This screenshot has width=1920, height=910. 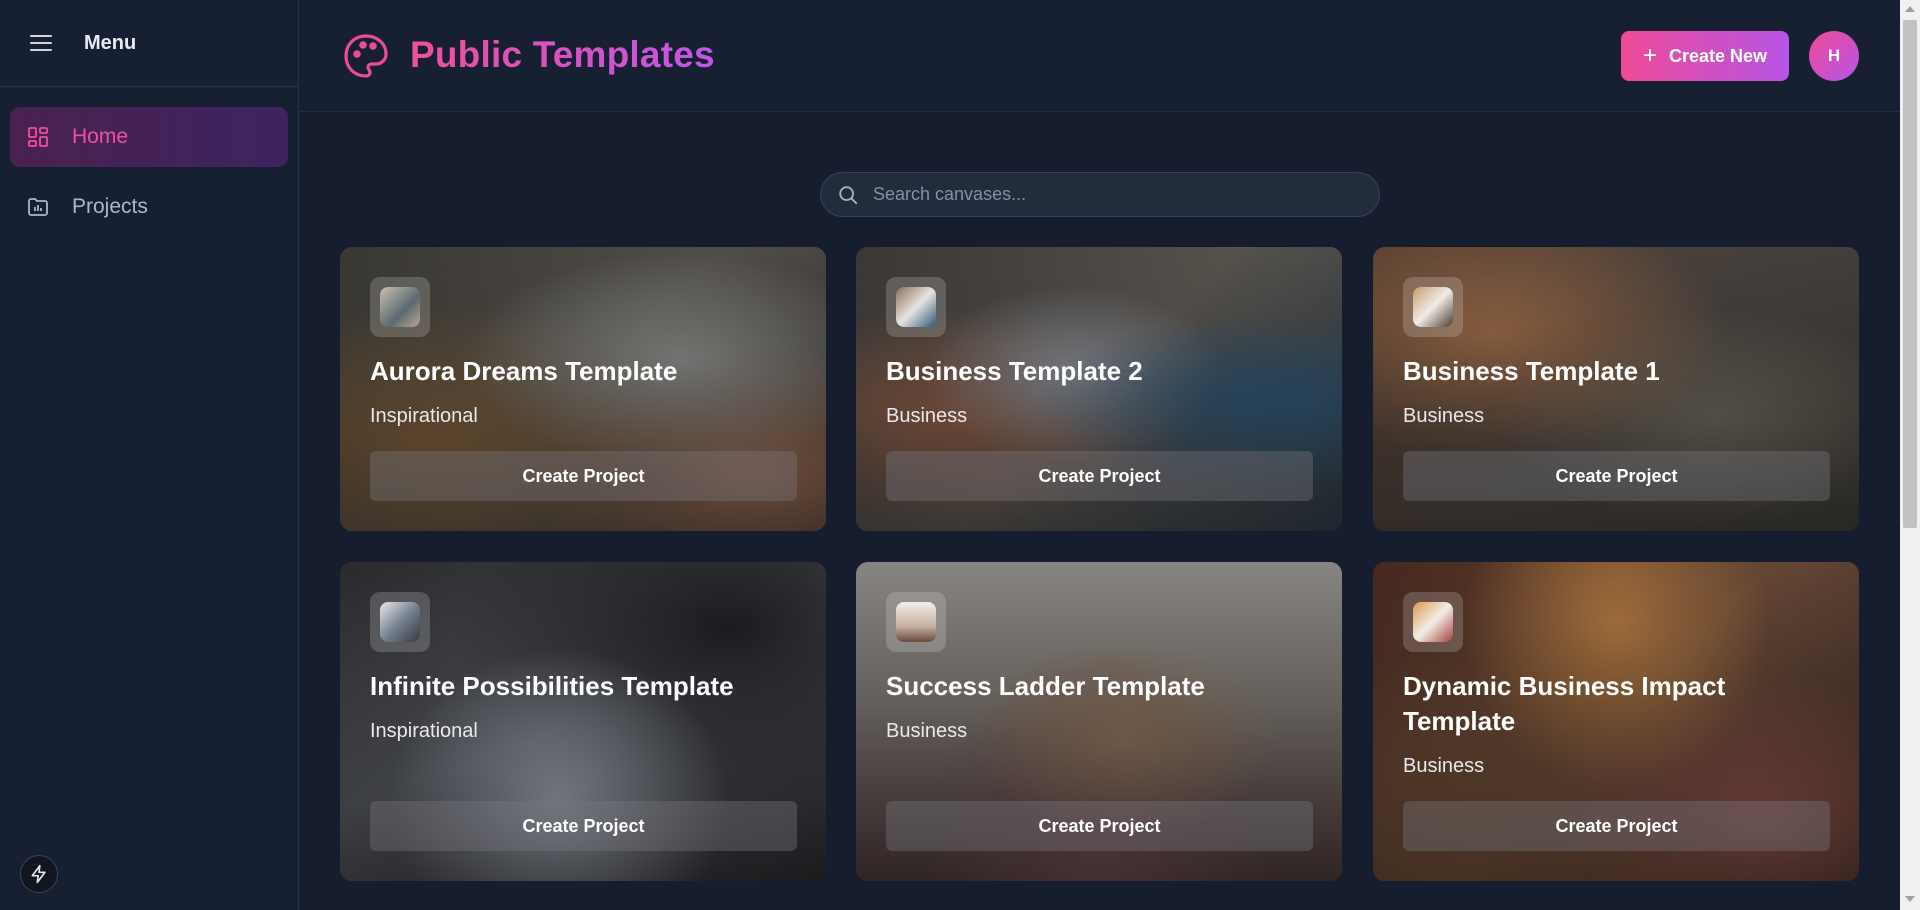 I want to click on card-title: Infinite Possibilities Template, so click(x=552, y=686).